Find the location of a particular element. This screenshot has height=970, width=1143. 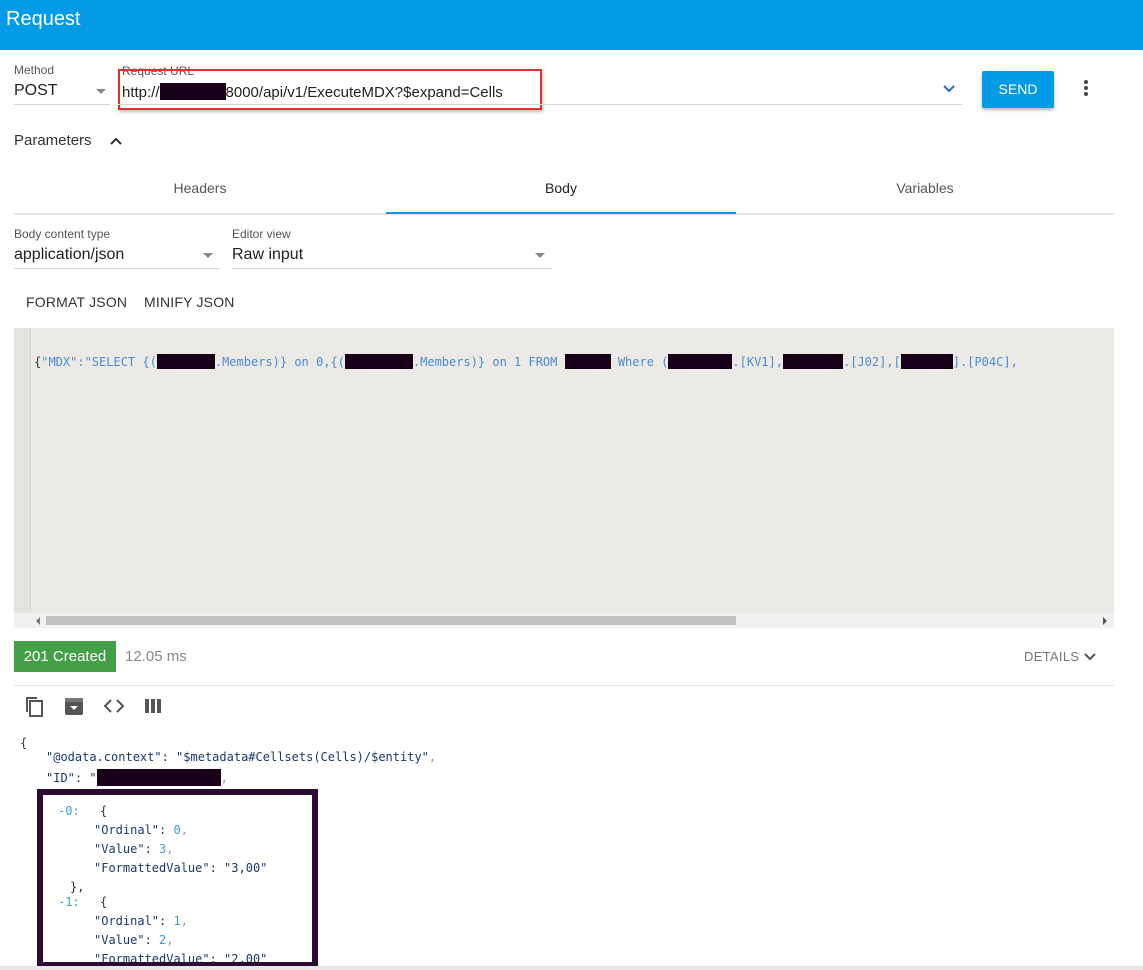

tab-variables: Variables is located at coordinates (925, 191).